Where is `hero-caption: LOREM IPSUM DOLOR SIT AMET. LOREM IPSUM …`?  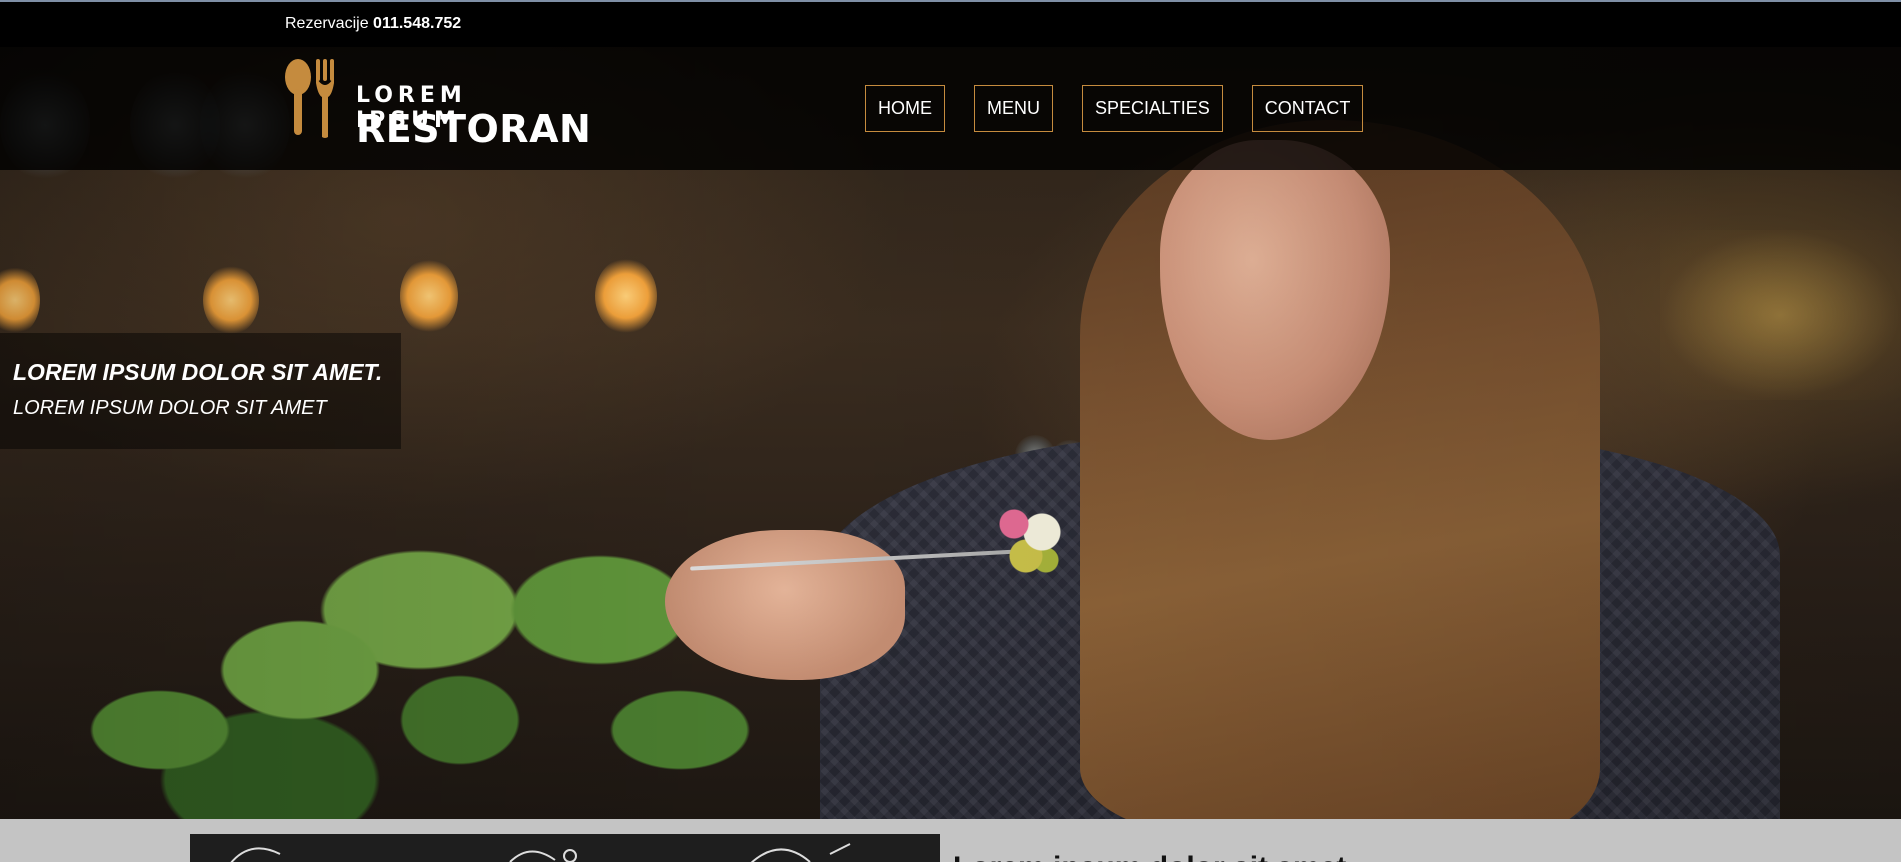
hero-caption: LOREM IPSUM DOLOR SIT AMET. LOREM IPSUM … is located at coordinates (200, 391).